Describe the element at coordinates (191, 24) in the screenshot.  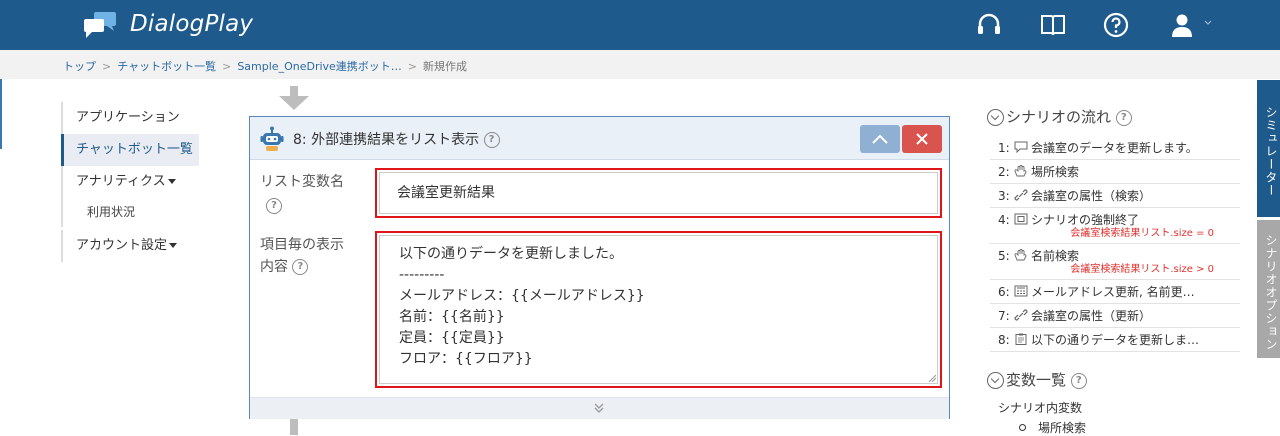
I see `app-brand: DialogPlay` at that location.